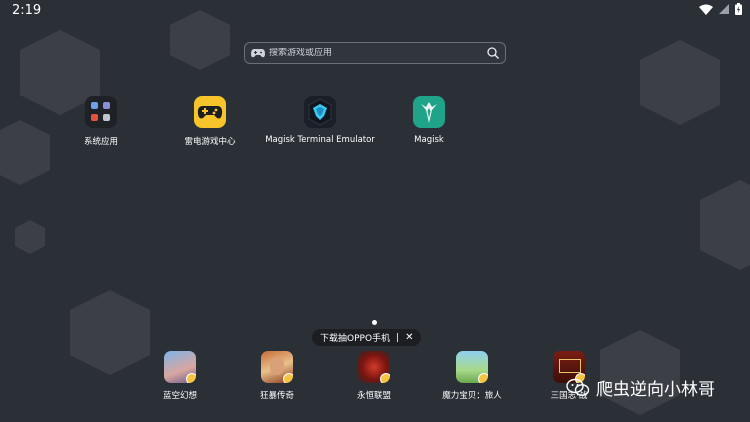  What do you see at coordinates (409, 337) in the screenshot?
I see `close-icon: ✕` at bounding box center [409, 337].